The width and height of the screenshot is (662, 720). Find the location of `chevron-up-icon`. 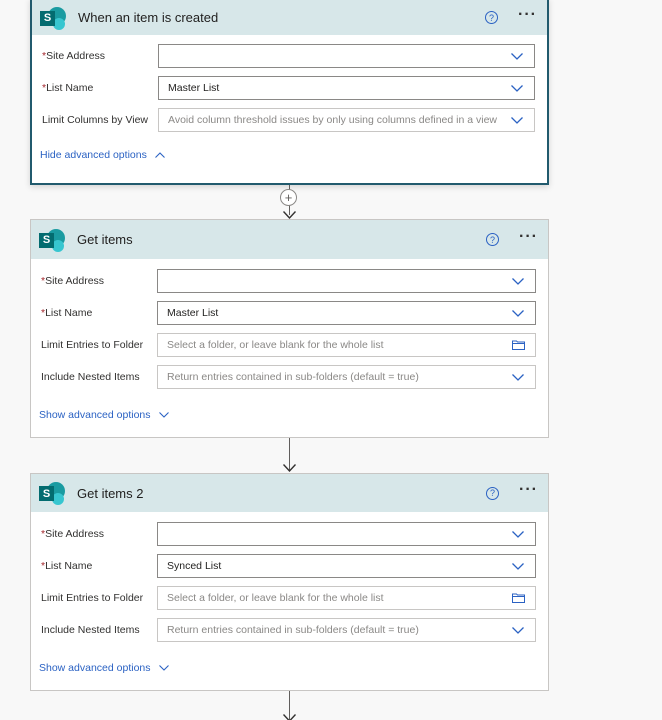

chevron-up-icon is located at coordinates (159, 155).